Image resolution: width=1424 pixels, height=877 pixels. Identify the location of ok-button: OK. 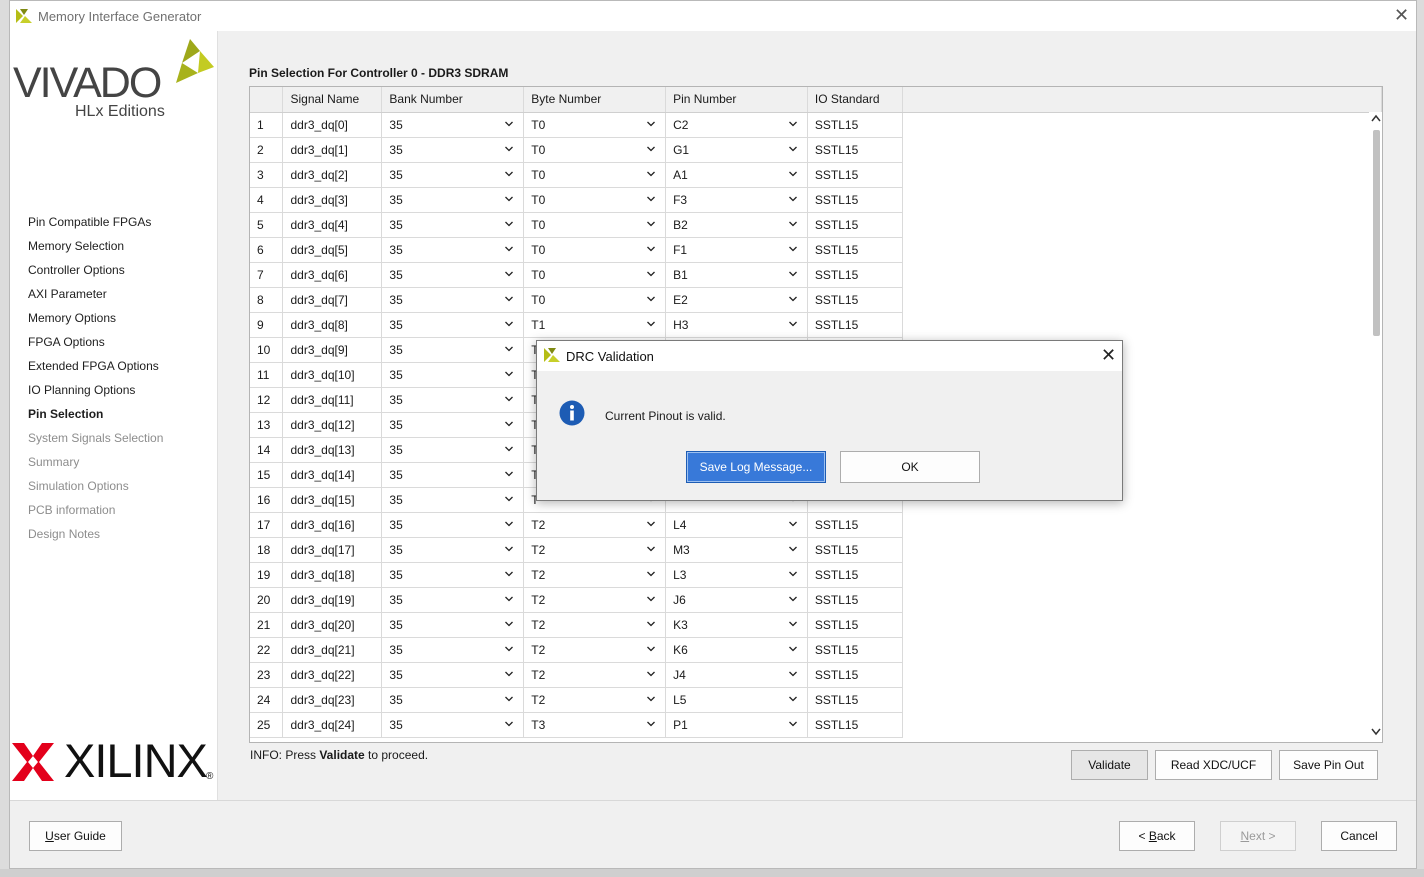
(910, 467).